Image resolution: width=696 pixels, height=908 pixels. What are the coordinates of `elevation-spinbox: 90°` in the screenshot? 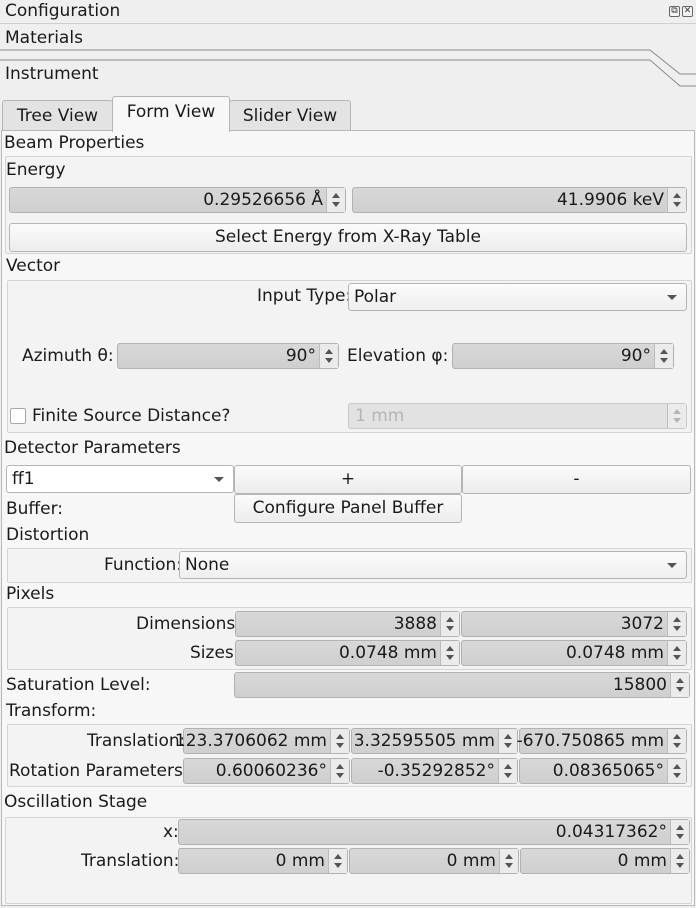 It's located at (563, 356).